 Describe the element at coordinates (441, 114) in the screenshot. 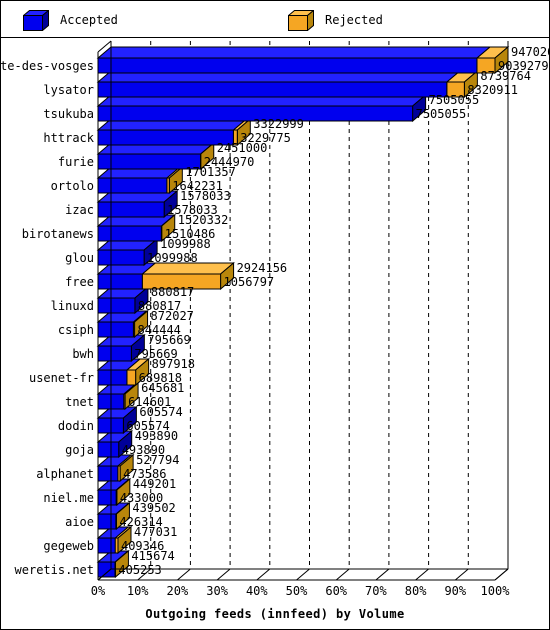

I see `value-label-accepted: 7505055` at that location.